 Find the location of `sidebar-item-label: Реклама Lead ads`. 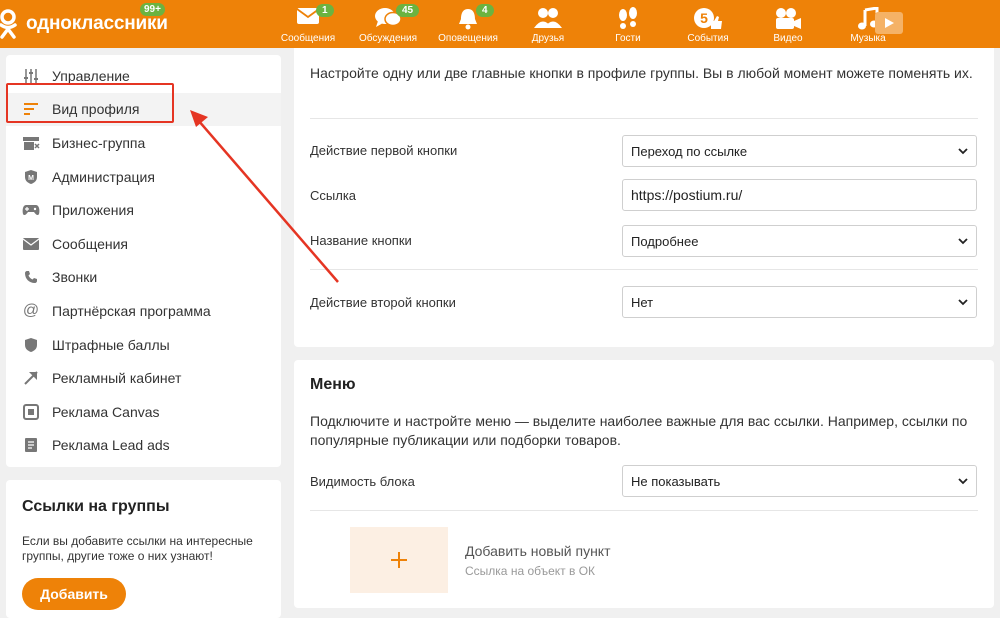

sidebar-item-label: Реклама Lead ads is located at coordinates (111, 445).